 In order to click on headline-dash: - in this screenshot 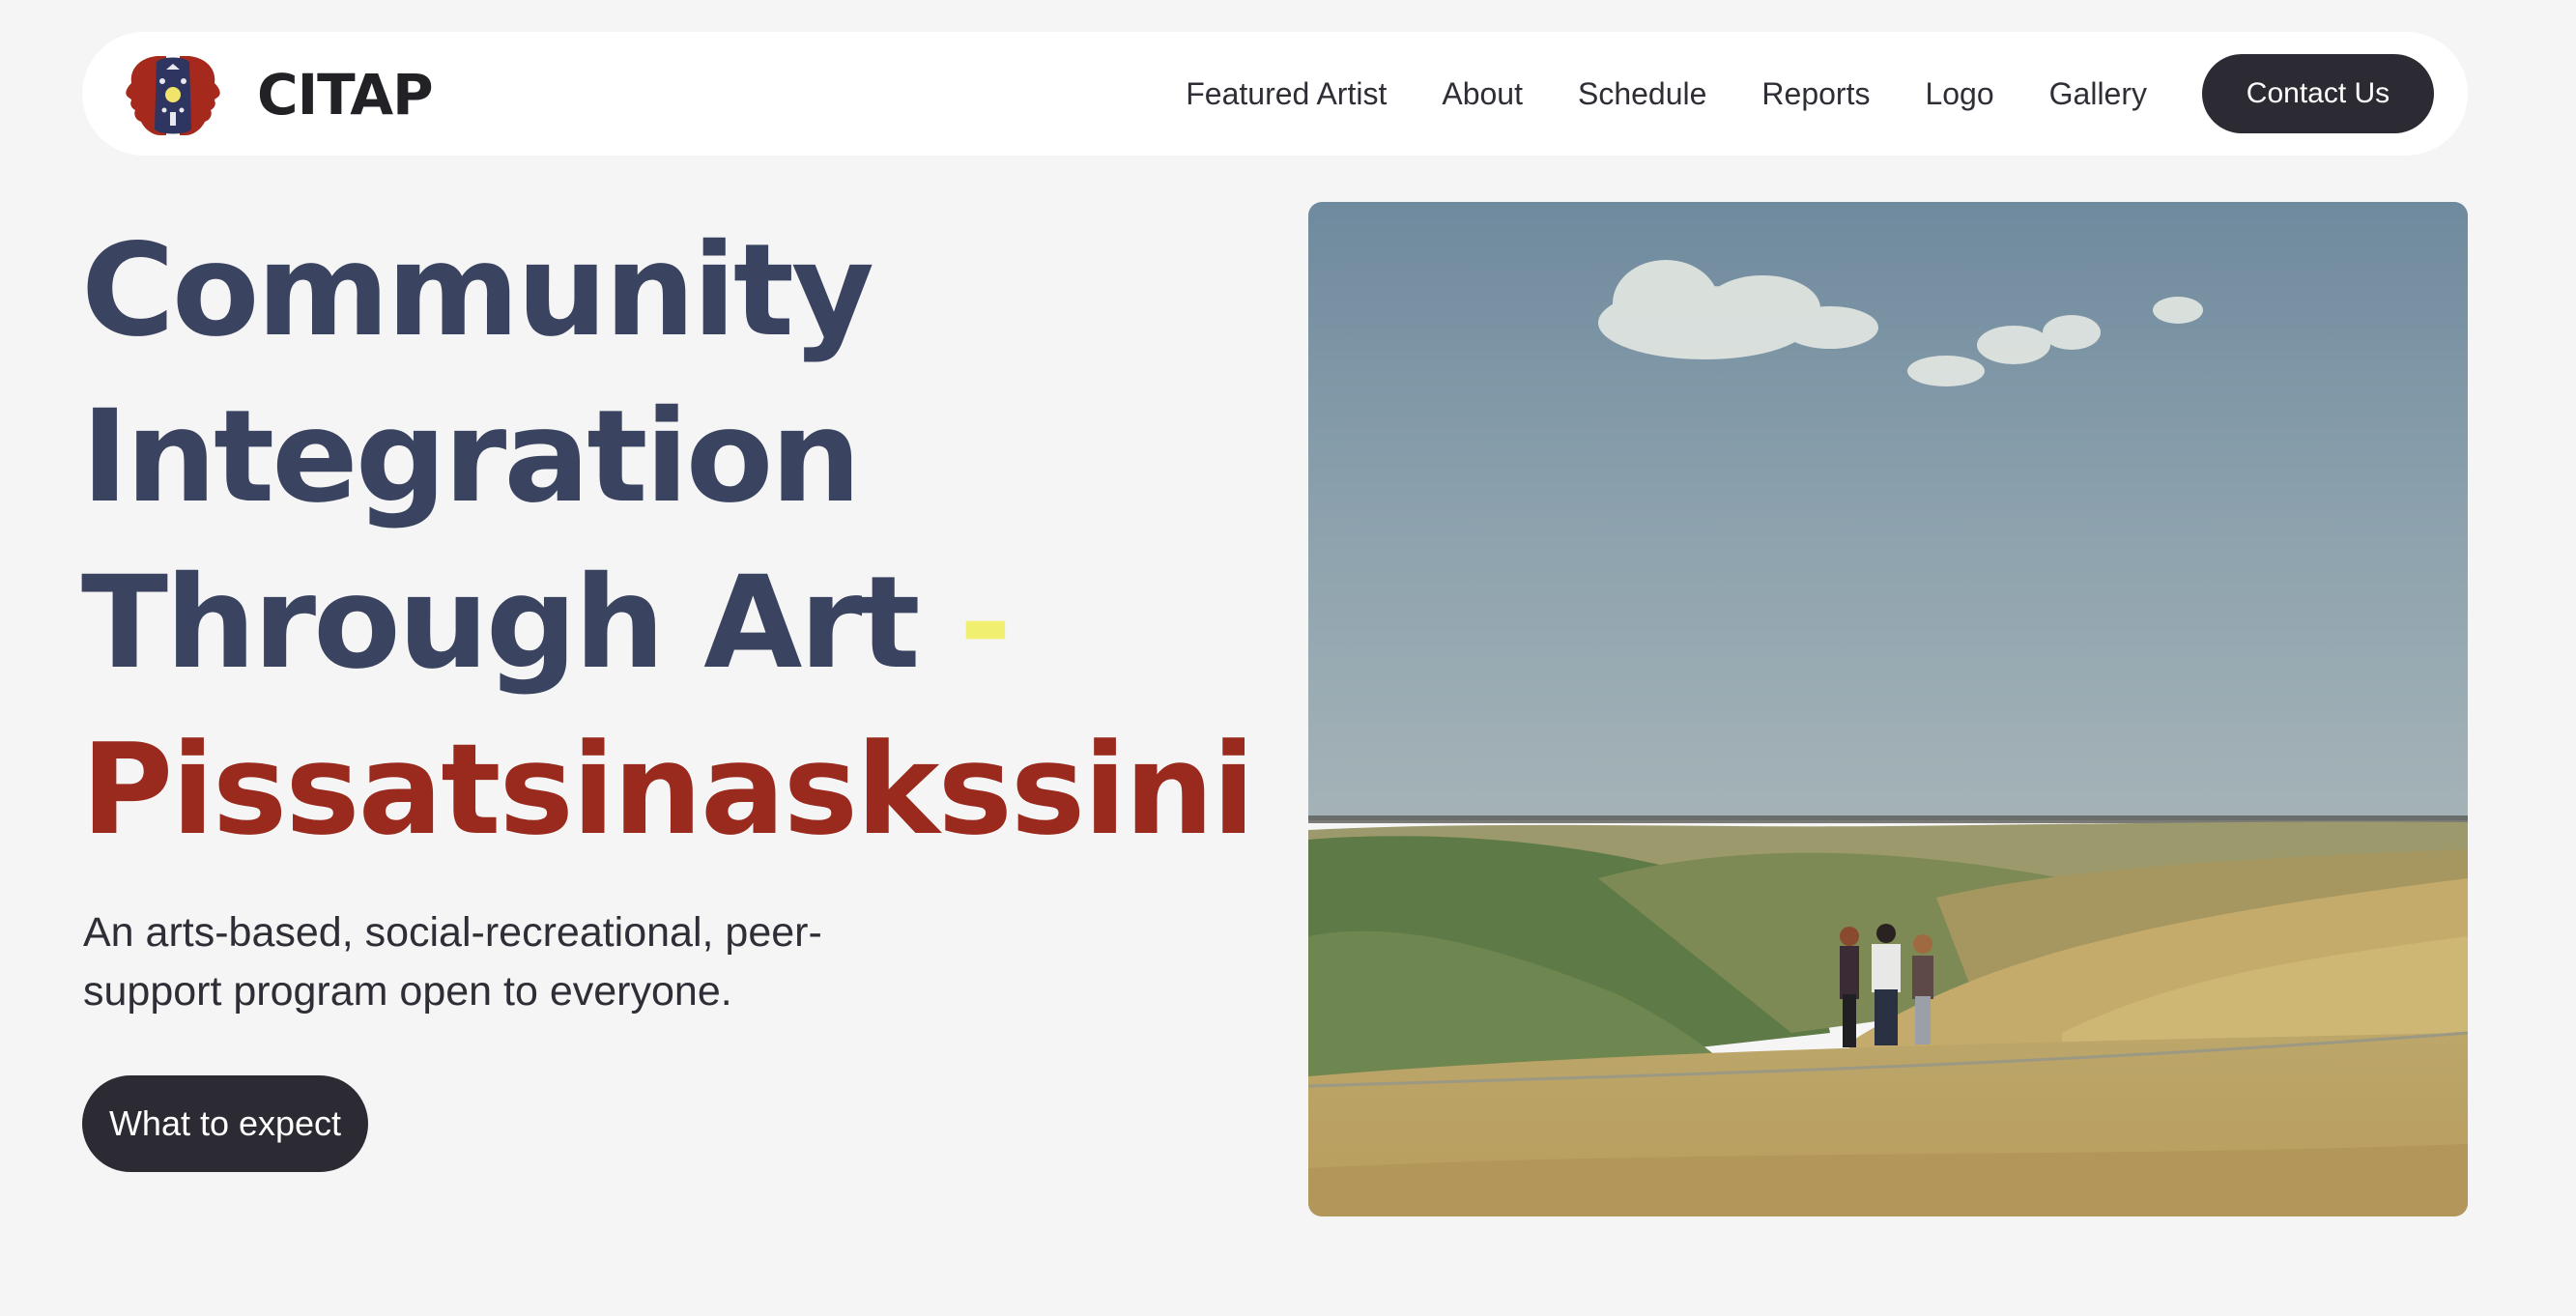, I will do `click(986, 623)`.